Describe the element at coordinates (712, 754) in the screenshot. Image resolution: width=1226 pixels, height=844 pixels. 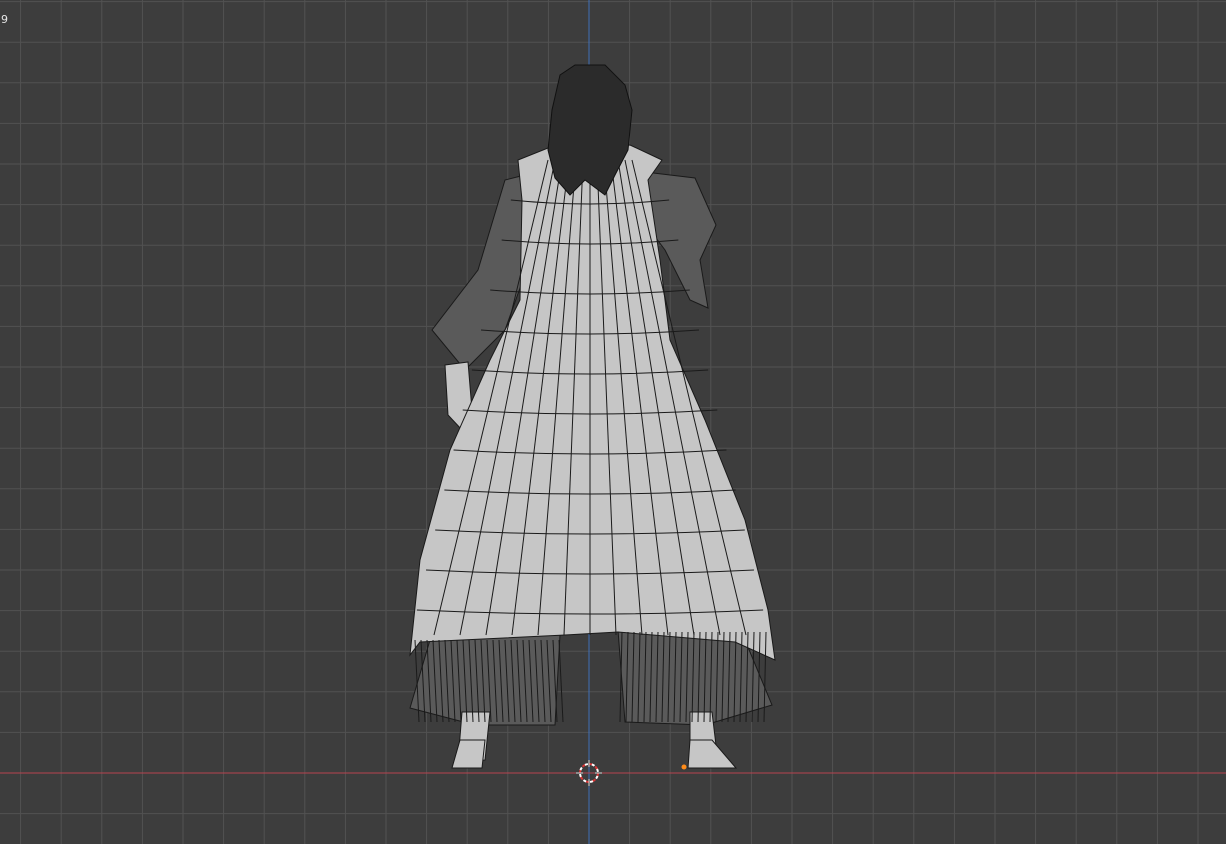
I see `right-shoe-mesh` at that location.